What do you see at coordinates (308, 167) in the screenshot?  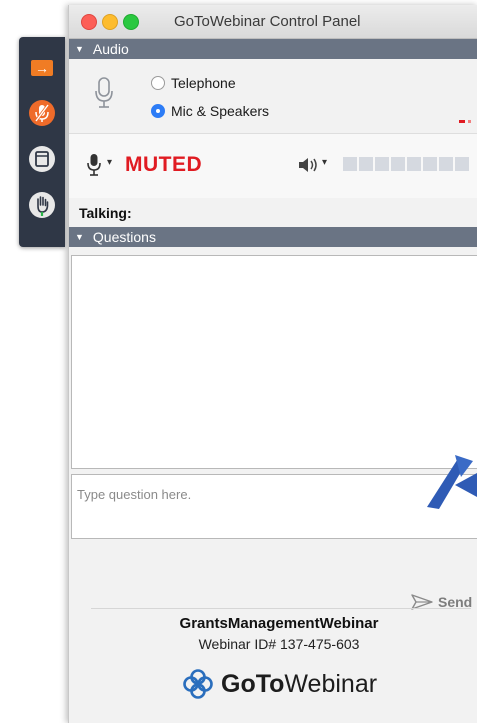 I see `speaker-icon` at bounding box center [308, 167].